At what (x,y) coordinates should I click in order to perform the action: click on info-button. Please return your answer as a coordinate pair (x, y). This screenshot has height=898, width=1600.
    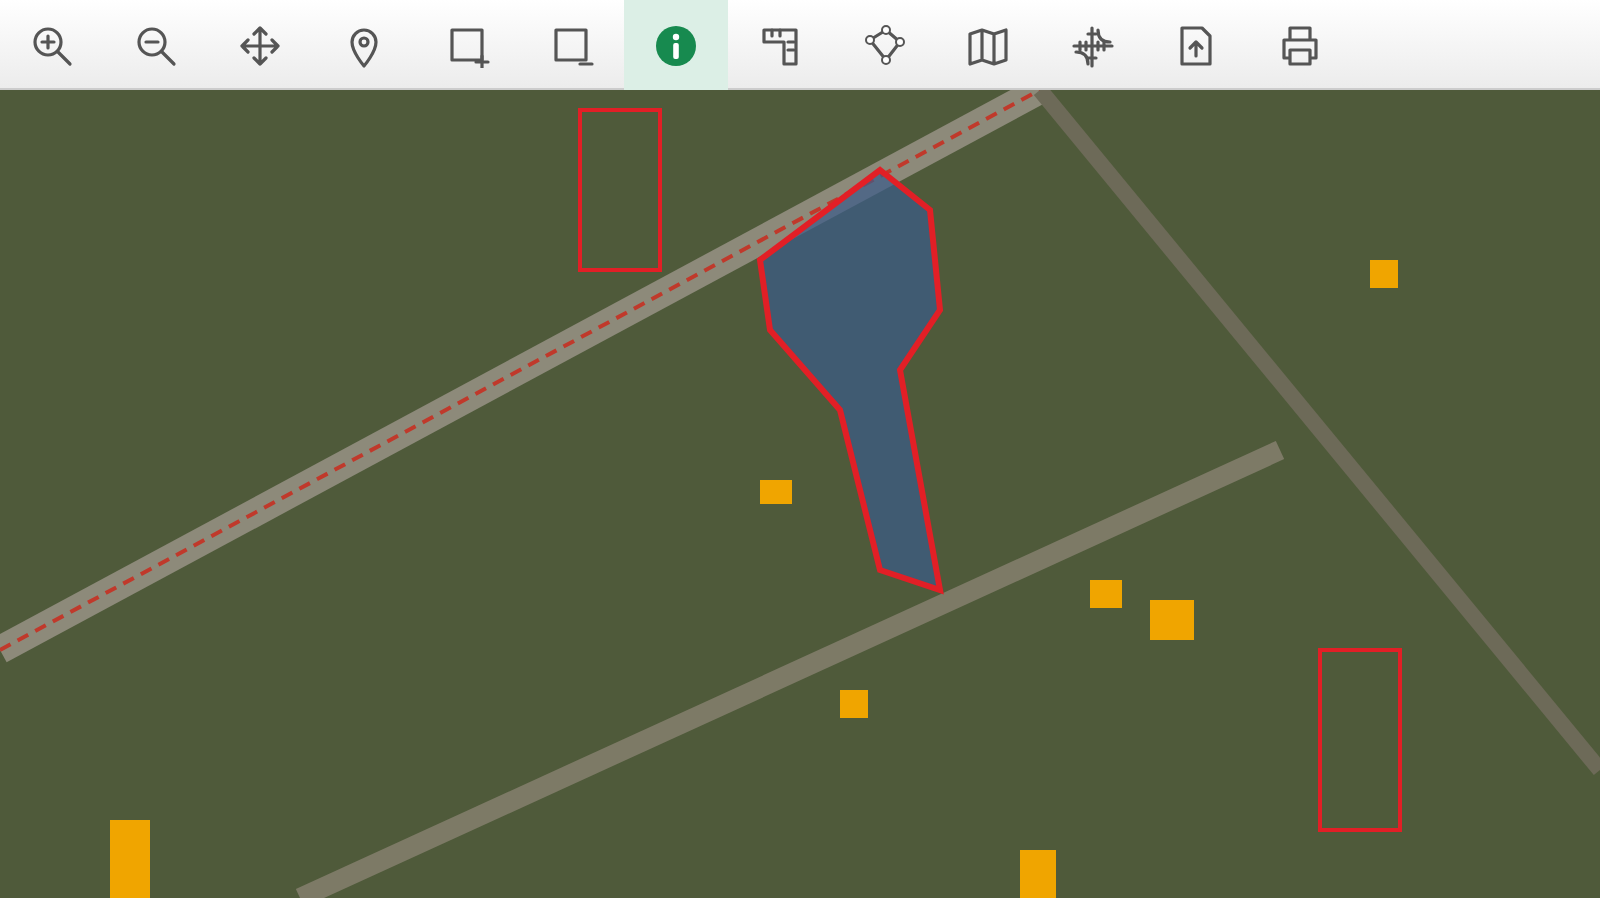
    Looking at the image, I should click on (676, 45).